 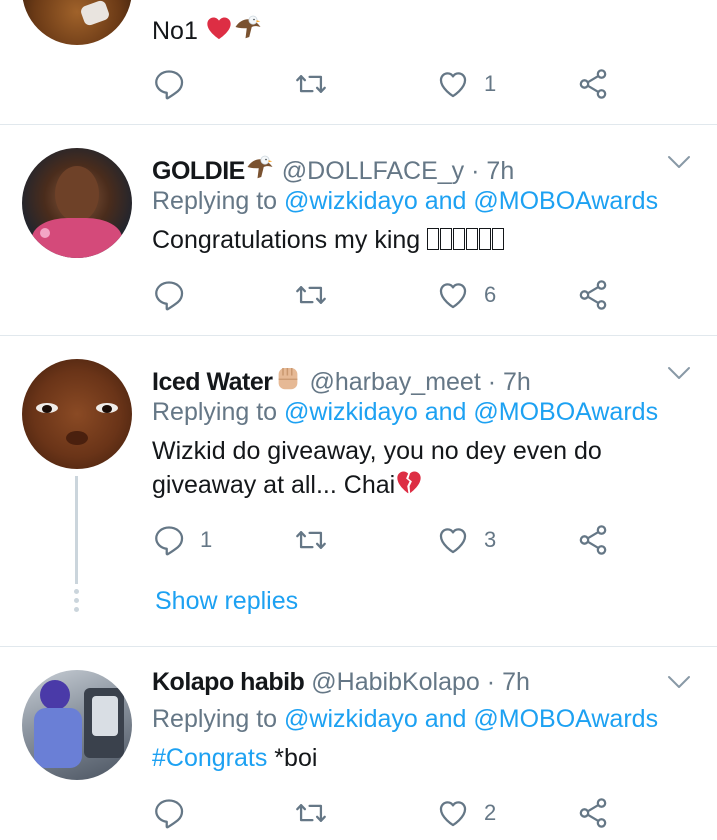 I want to click on like-button: 6, so click(x=466, y=295).